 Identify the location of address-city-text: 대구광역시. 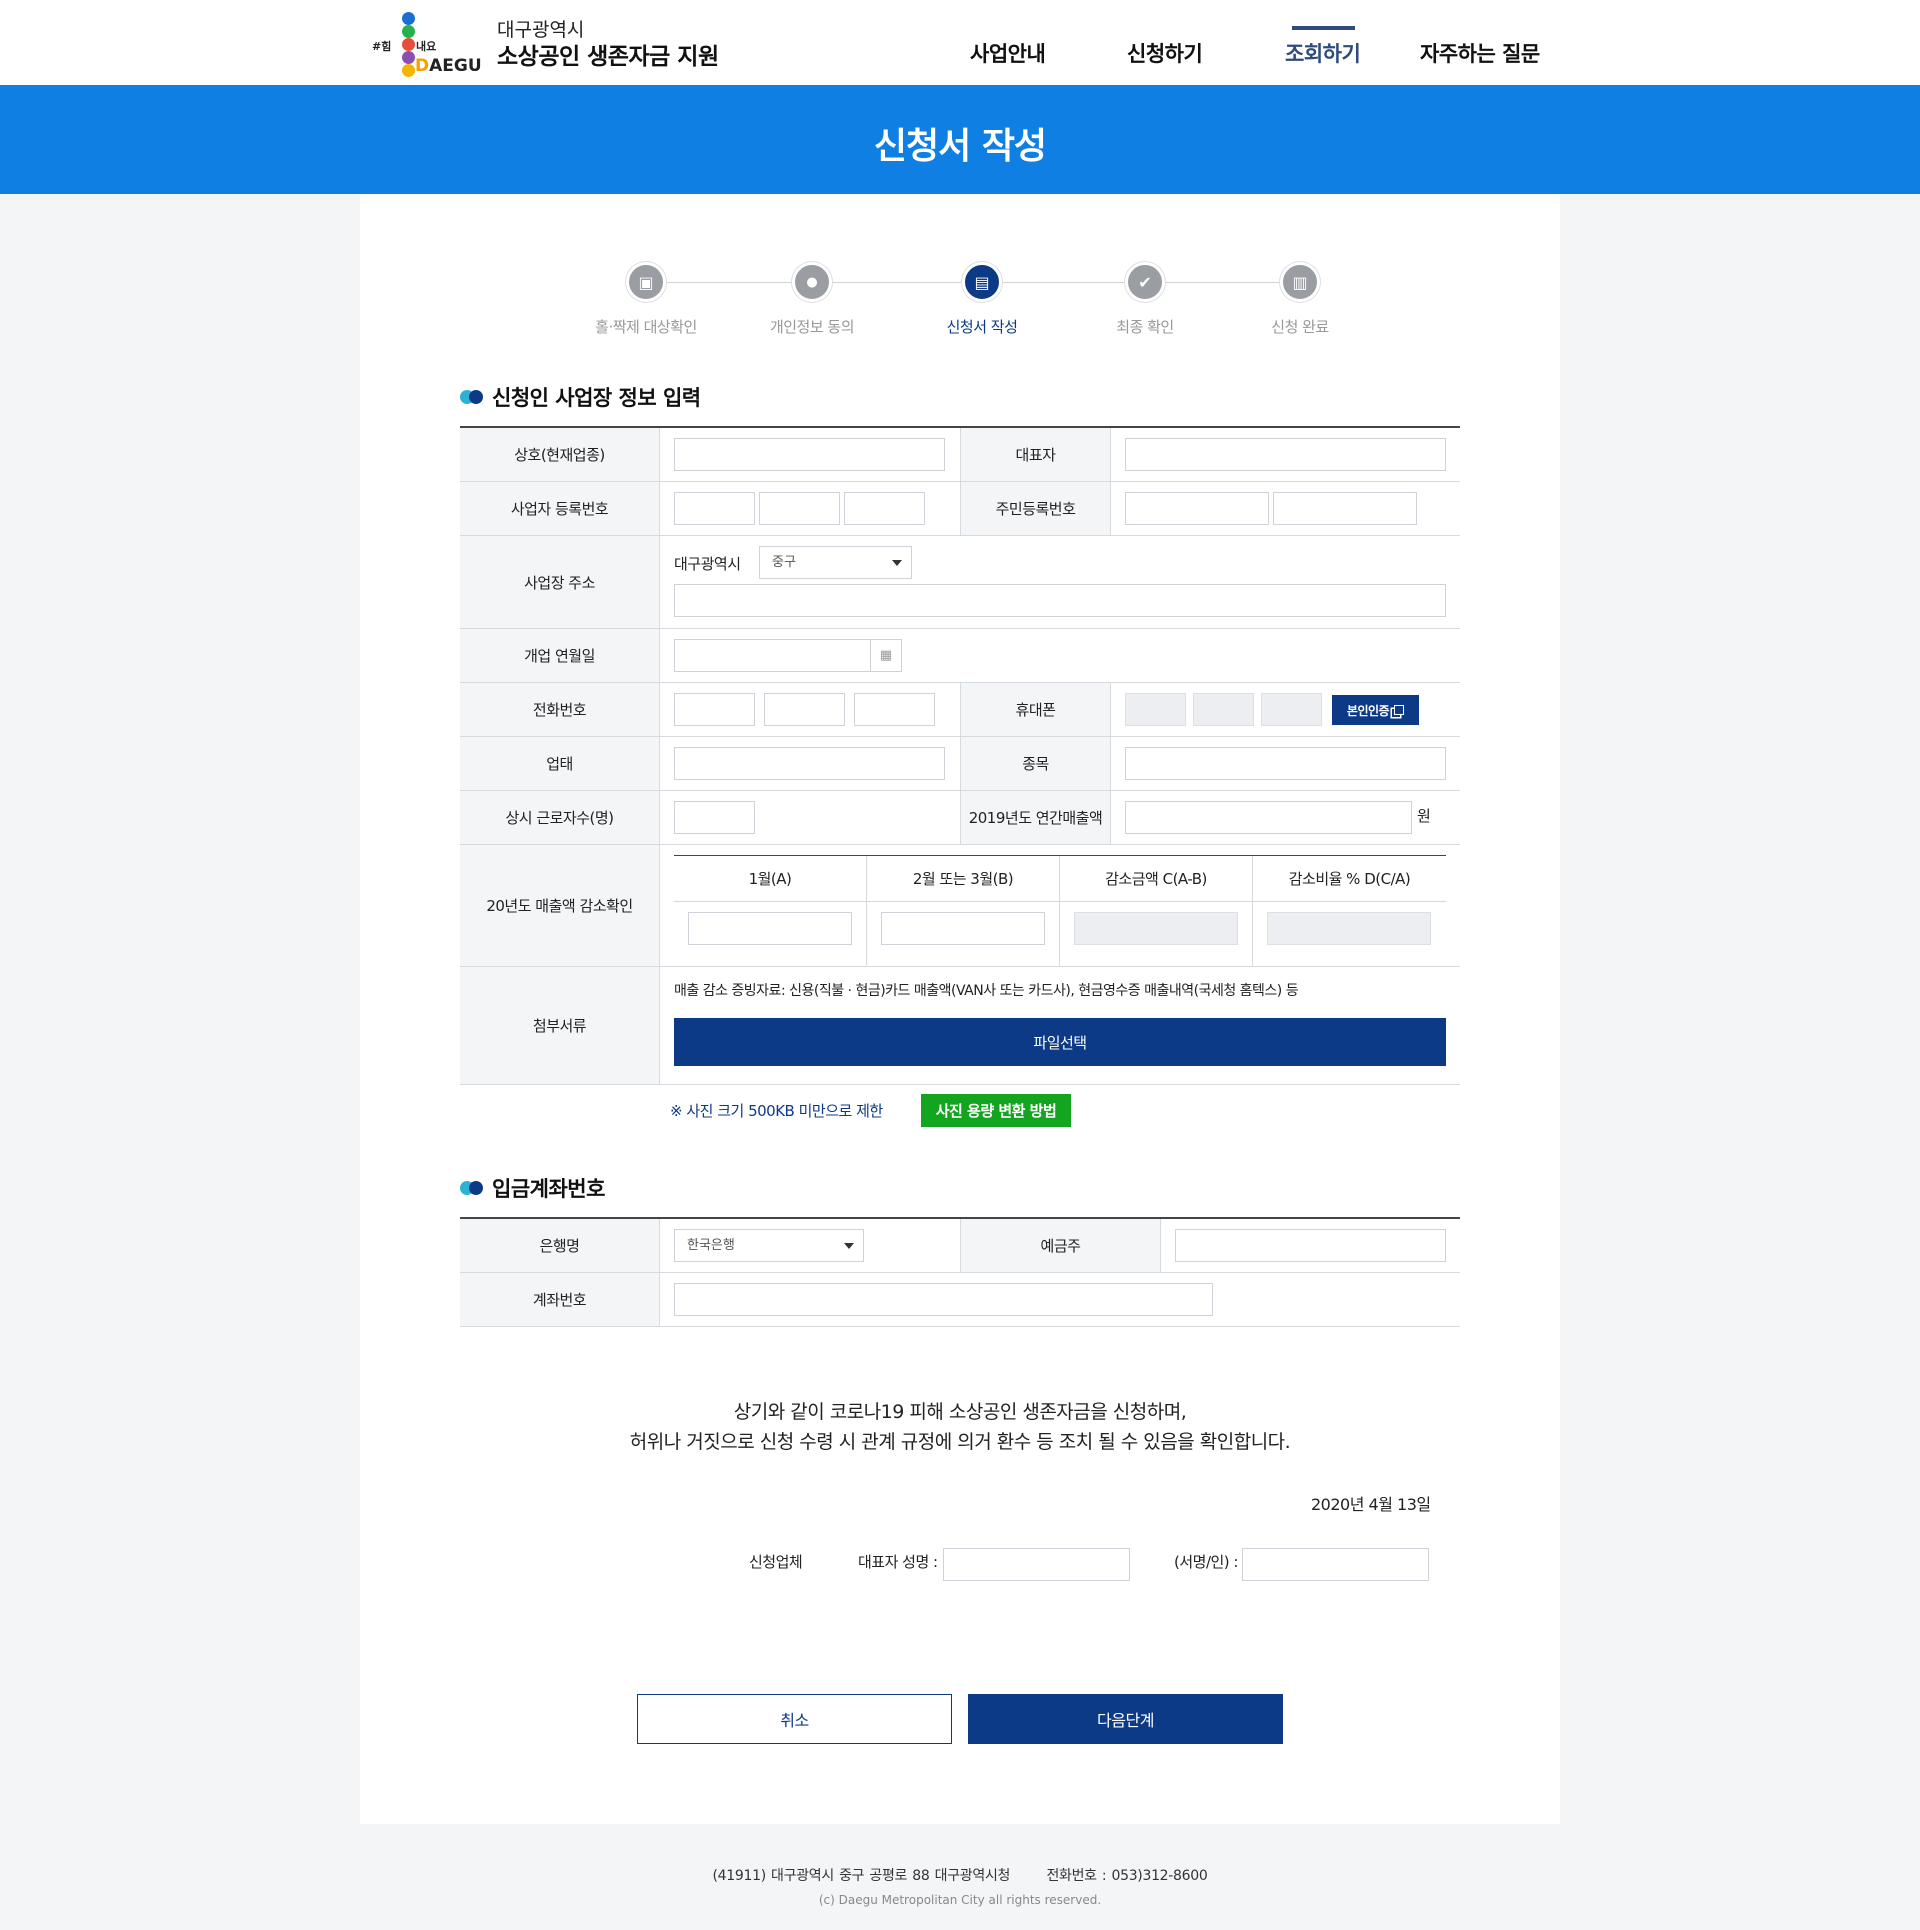
(707, 564).